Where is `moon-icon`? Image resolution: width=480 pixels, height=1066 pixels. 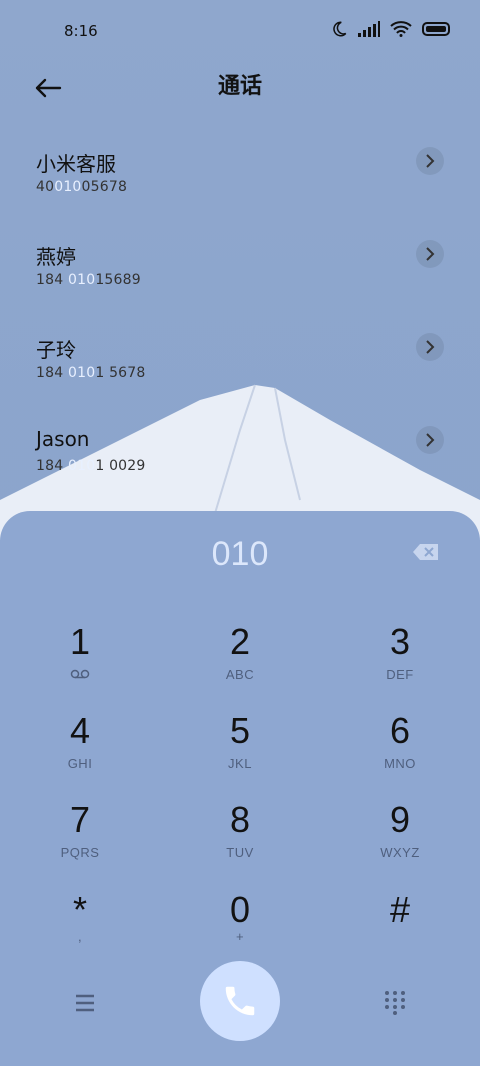 moon-icon is located at coordinates (339, 29).